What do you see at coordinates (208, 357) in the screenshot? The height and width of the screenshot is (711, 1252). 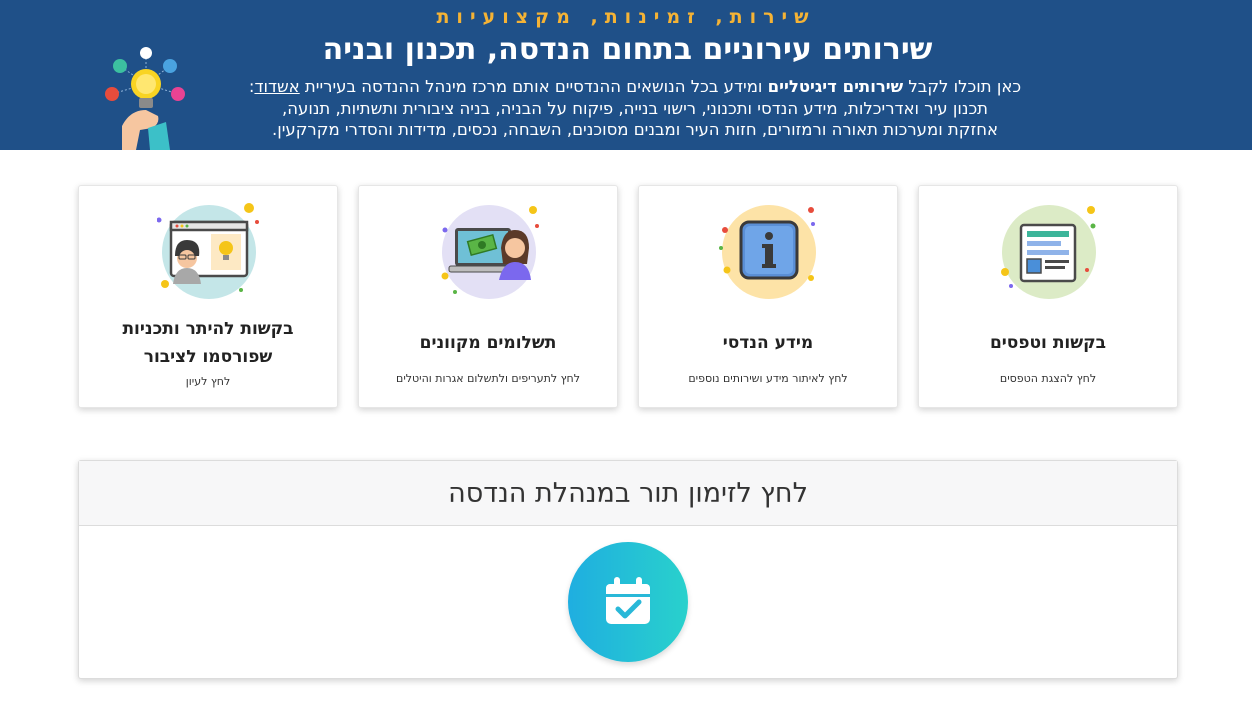 I see `card-permits-title-line2: שפורסמו לציבור` at bounding box center [208, 357].